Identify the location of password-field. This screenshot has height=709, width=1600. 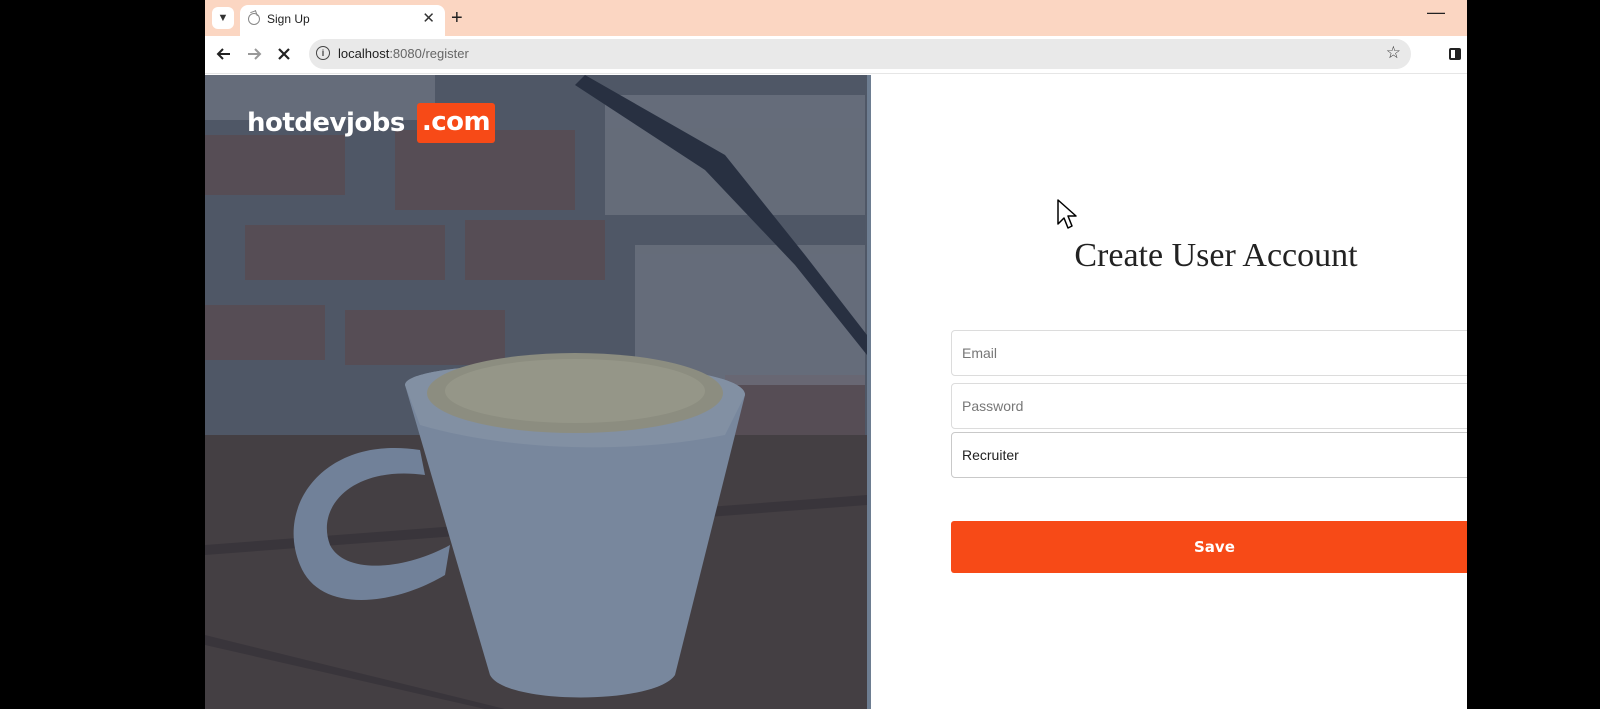
(1209, 406).